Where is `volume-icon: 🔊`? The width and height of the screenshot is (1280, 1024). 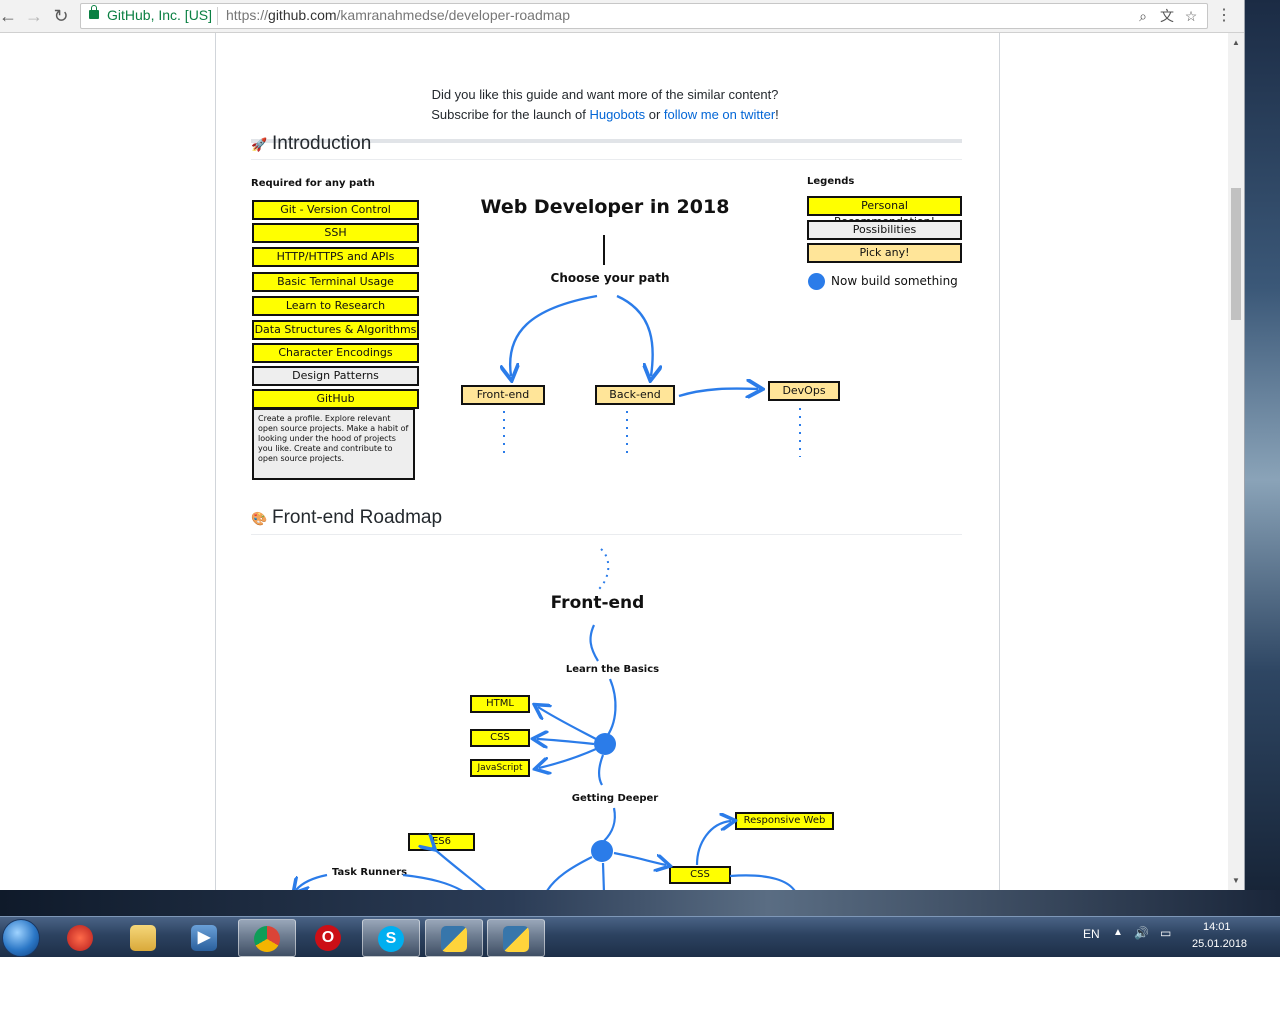 volume-icon: 🔊 is located at coordinates (1141, 933).